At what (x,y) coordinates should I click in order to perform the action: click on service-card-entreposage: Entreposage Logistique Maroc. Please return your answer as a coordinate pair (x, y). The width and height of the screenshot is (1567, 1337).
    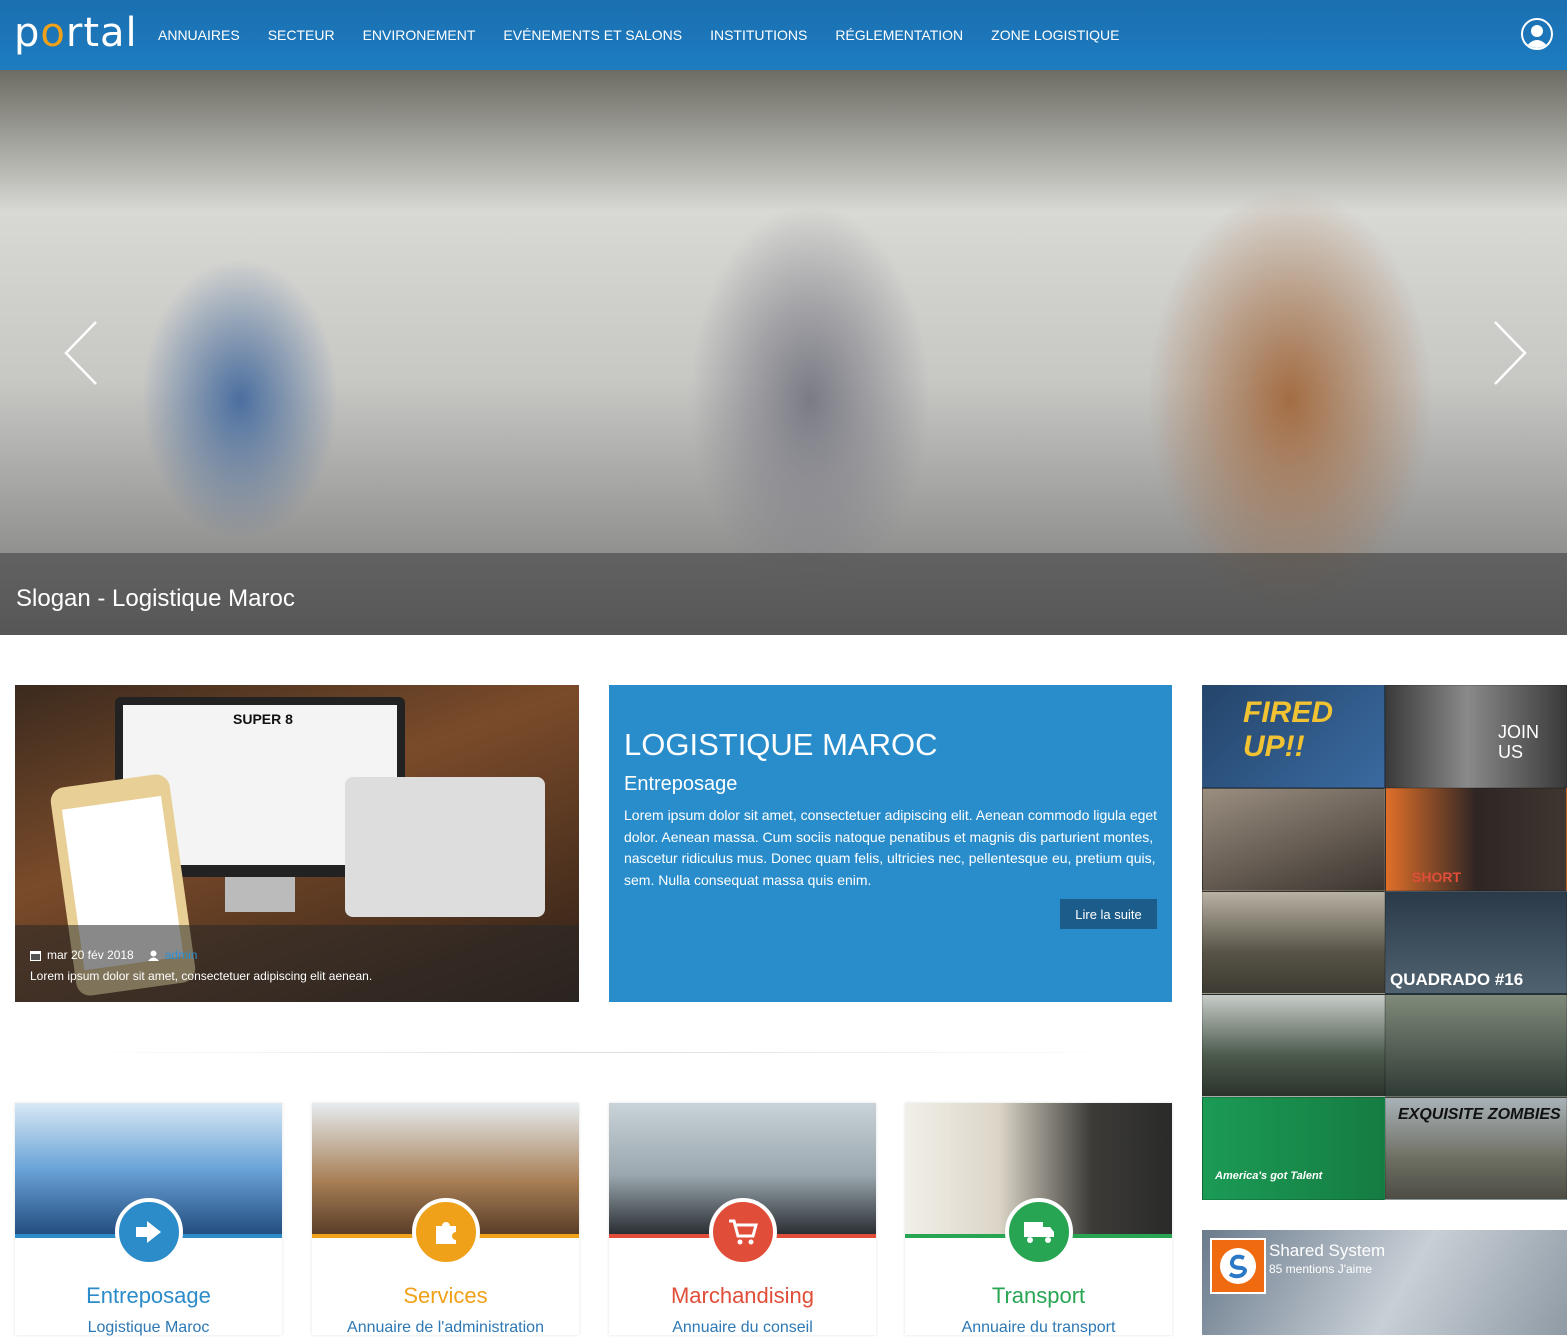
    Looking at the image, I should click on (148, 1220).